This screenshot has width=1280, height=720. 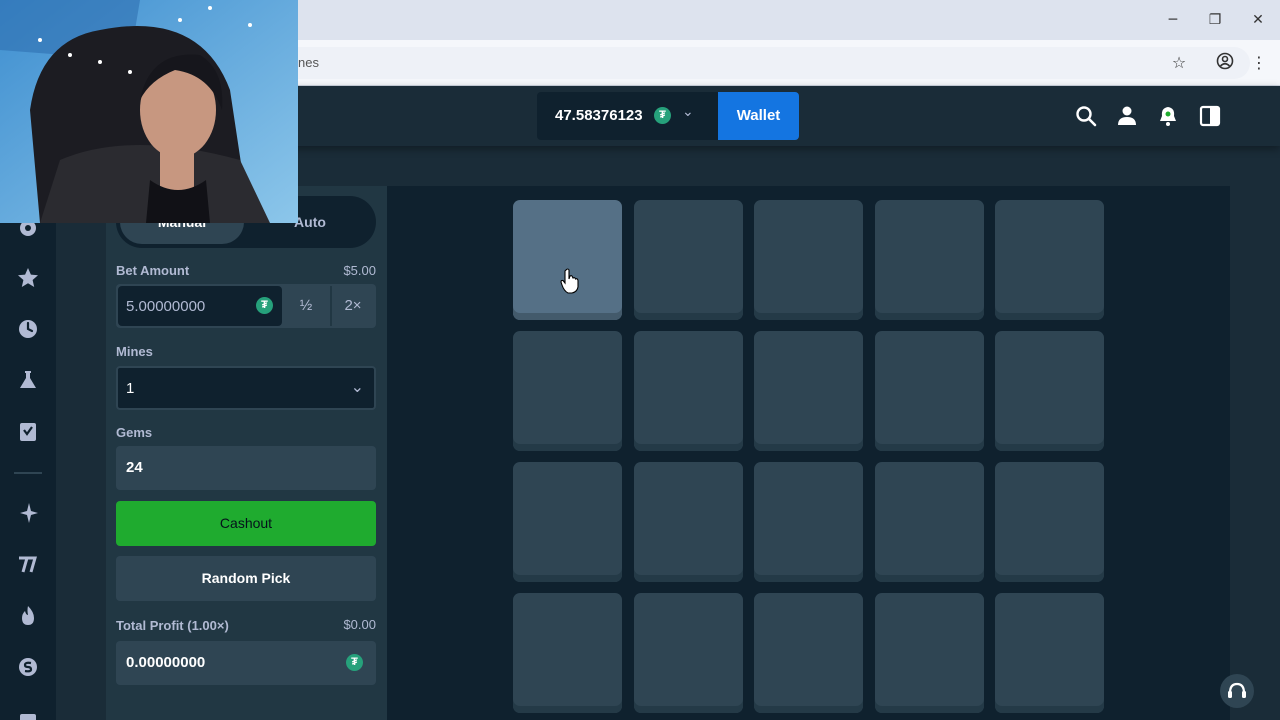 I want to click on webcam-overlay, so click(x=149, y=111).